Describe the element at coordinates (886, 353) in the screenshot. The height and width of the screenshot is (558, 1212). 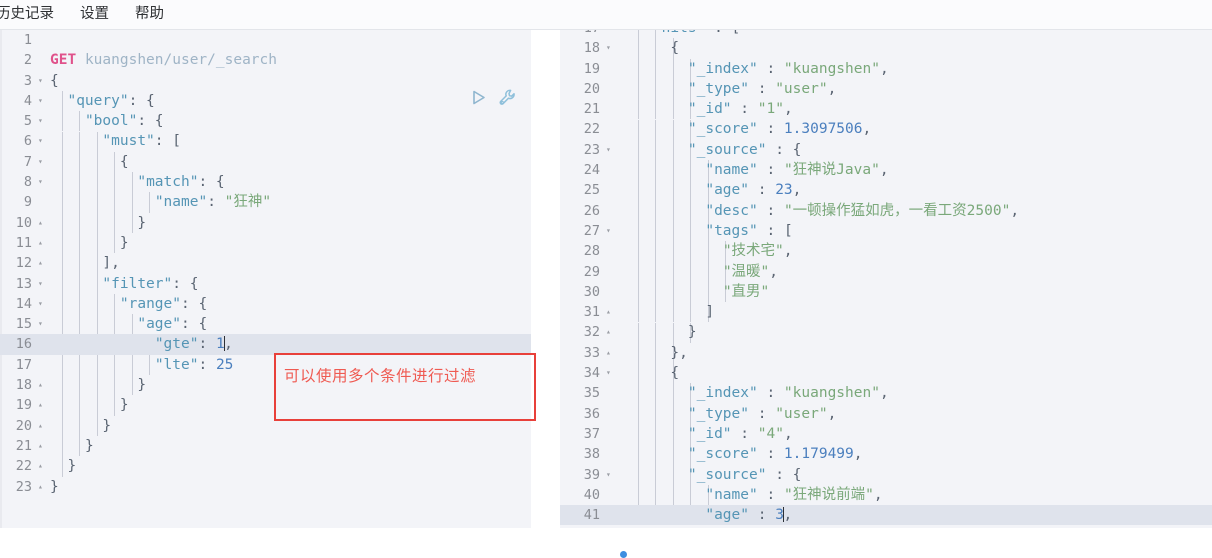
I see `code-line: 33 },` at that location.